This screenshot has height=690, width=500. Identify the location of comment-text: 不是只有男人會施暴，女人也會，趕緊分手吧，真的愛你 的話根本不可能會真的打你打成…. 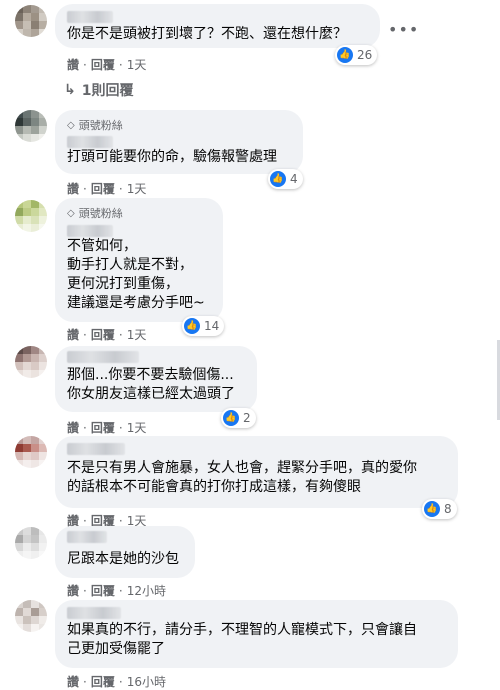
(242, 477).